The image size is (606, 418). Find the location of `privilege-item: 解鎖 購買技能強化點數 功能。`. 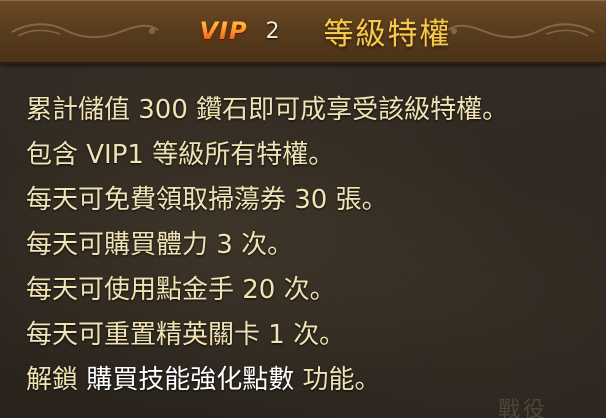

privilege-item: 解鎖 購買技能強化點數 功能。 is located at coordinates (267, 380).